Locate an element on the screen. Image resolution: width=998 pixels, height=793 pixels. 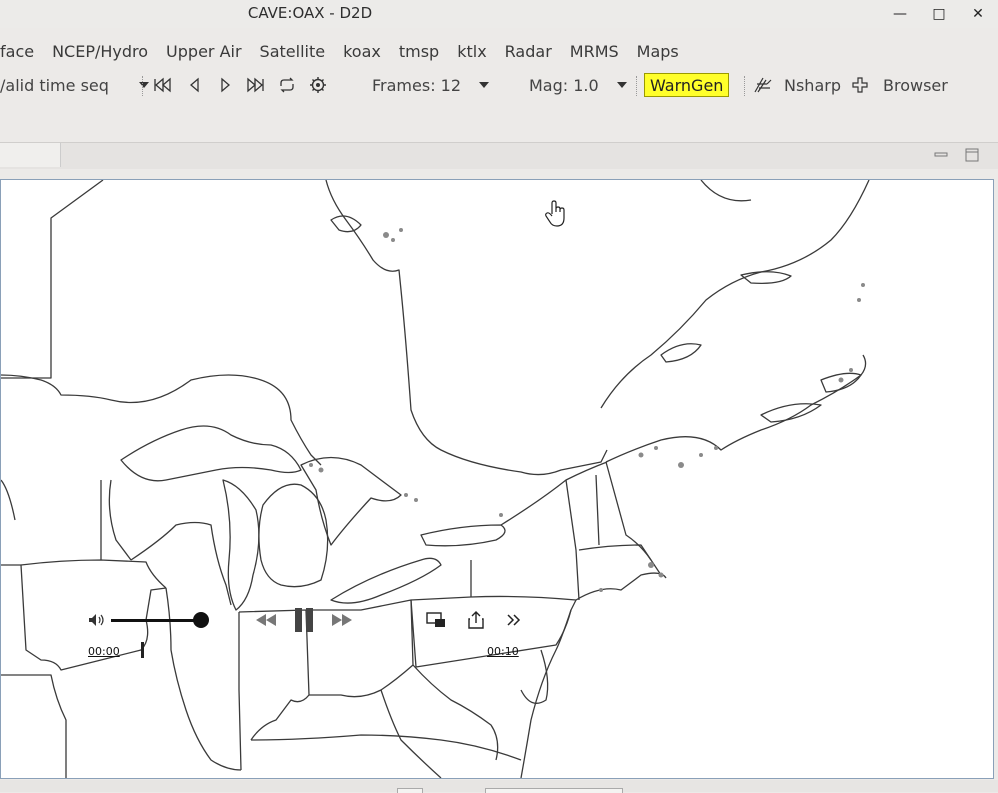
mag-value: Mag: 1.0 is located at coordinates (564, 85).